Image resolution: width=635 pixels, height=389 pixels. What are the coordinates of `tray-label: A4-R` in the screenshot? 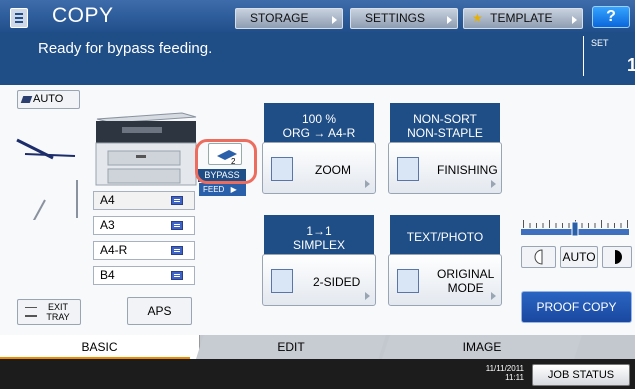 It's located at (114, 250).